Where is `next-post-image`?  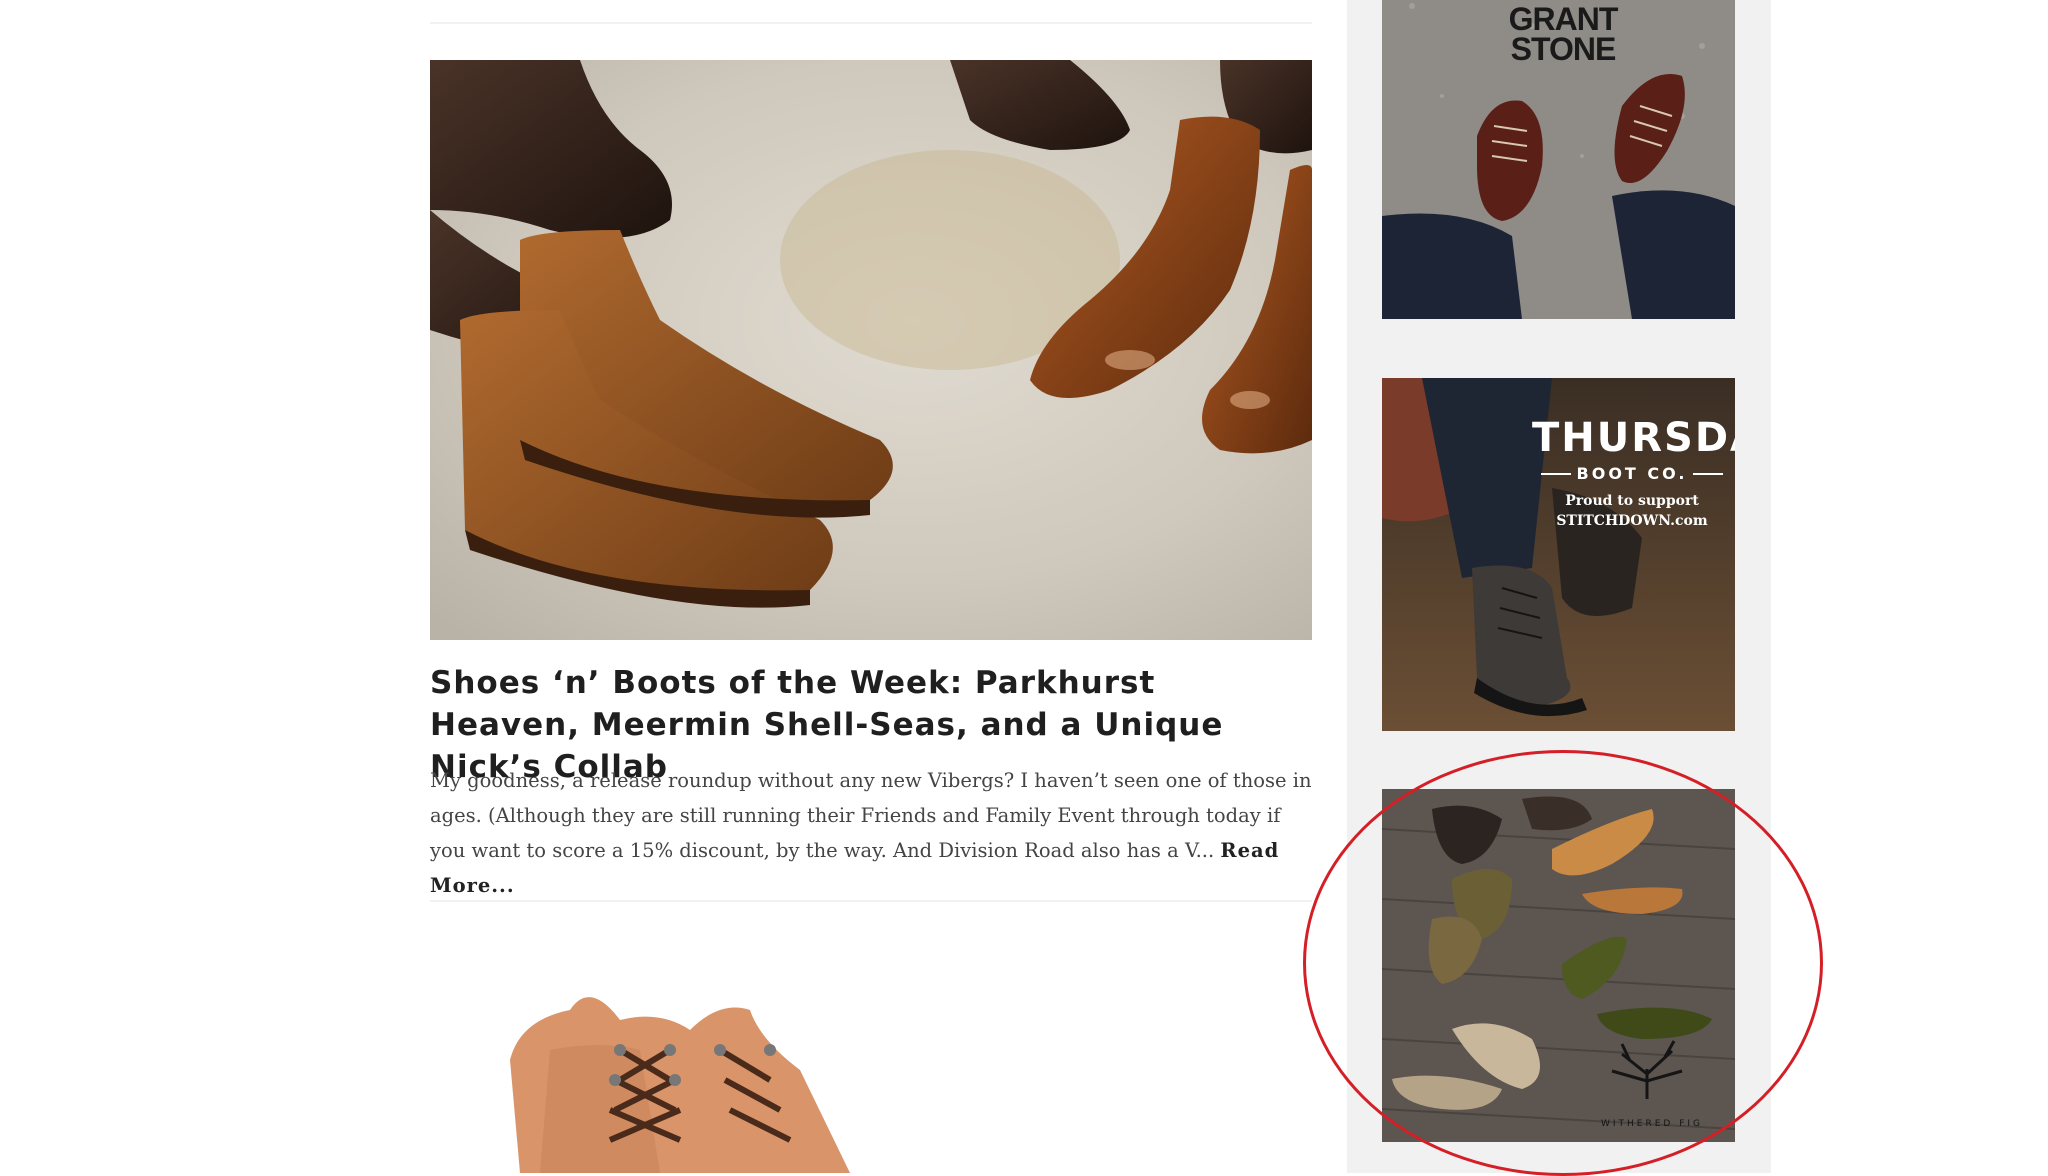
next-post-image is located at coordinates (871, 1056).